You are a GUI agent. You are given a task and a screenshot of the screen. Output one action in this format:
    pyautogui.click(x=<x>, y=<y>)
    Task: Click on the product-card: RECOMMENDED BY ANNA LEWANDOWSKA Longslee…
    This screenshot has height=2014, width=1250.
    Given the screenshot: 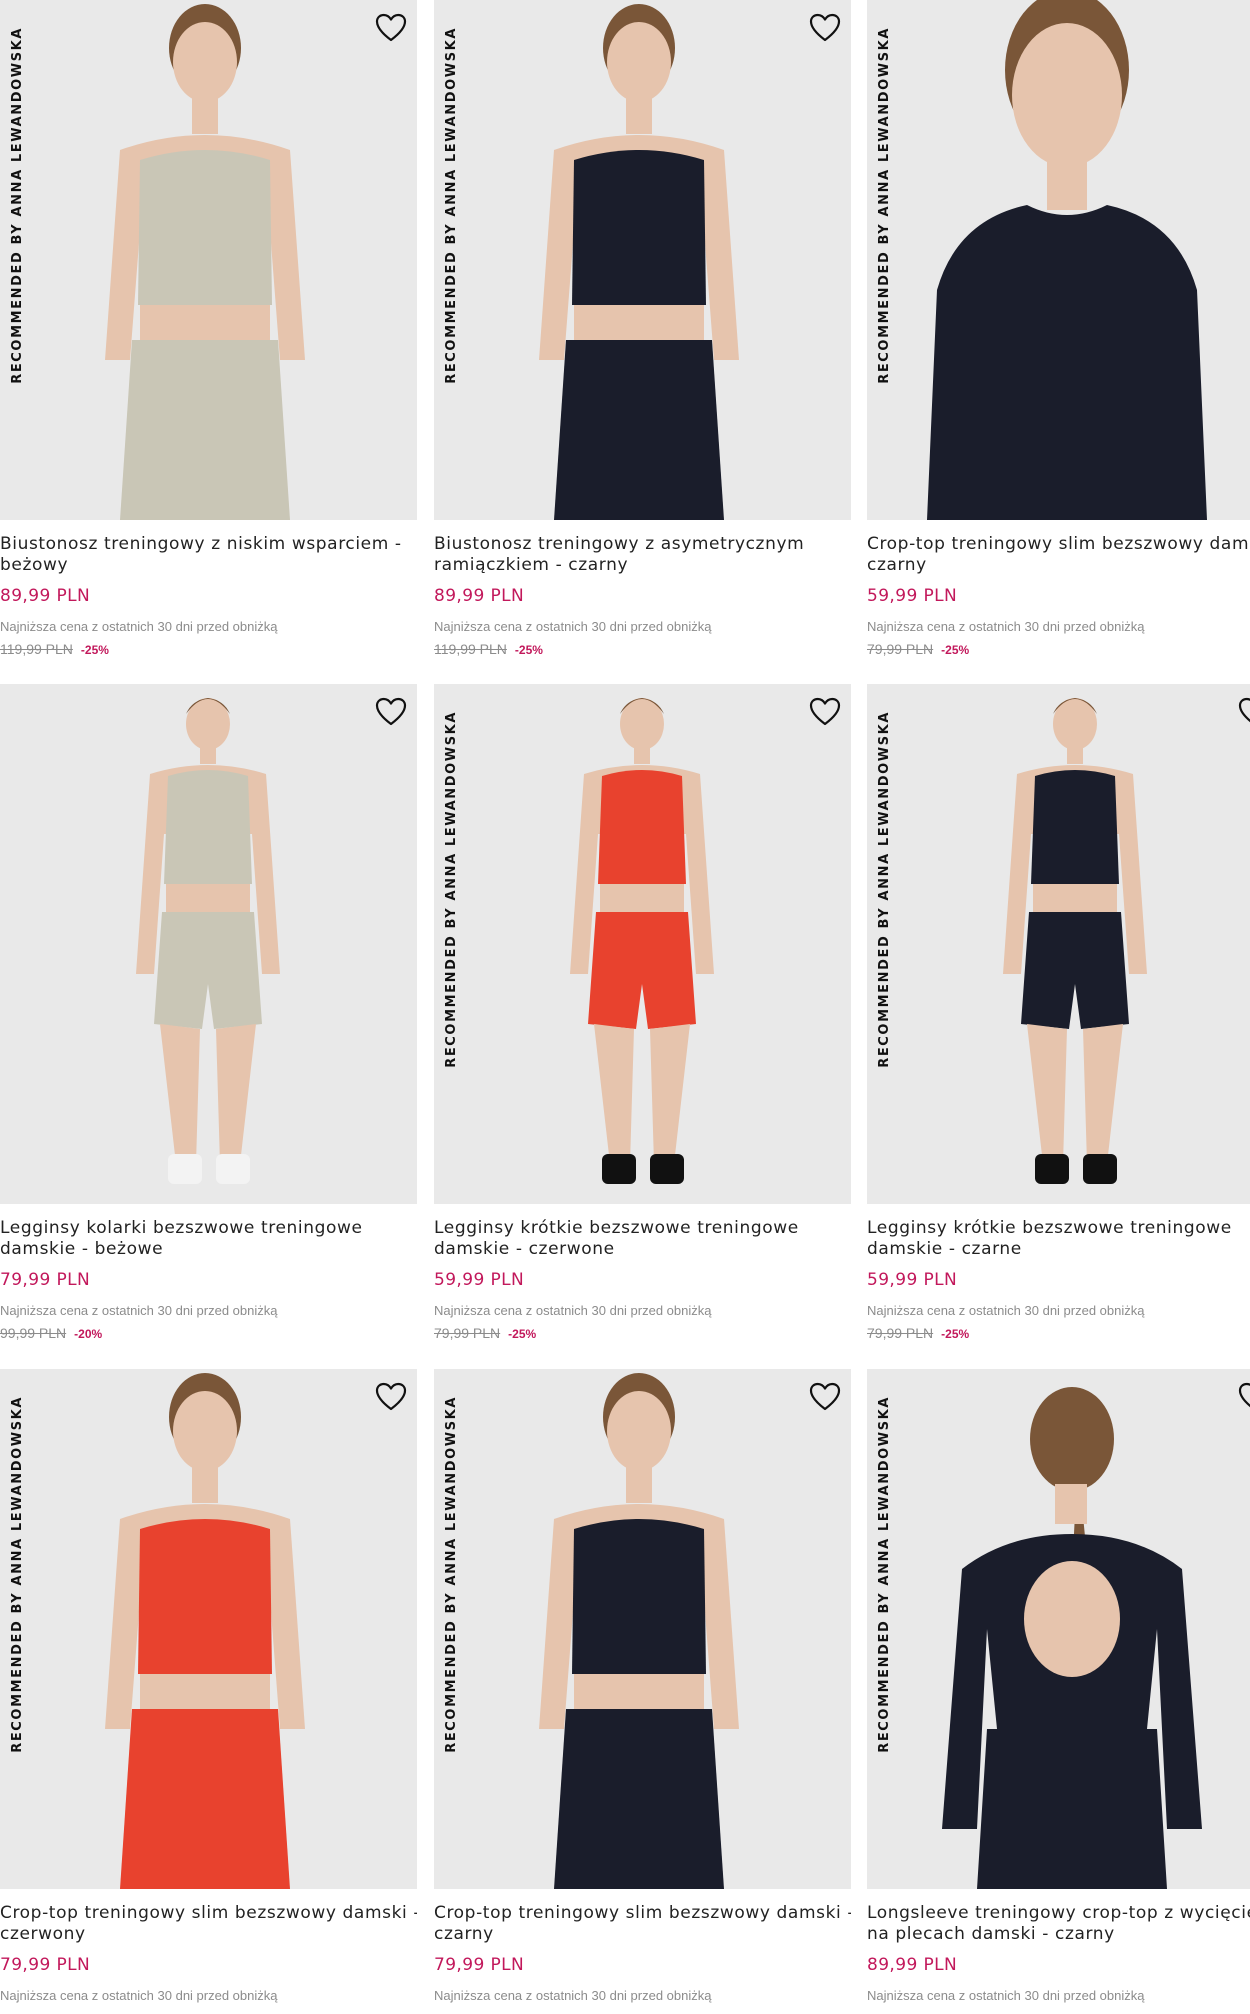 What is the action you would take?
    pyautogui.click(x=1058, y=1691)
    